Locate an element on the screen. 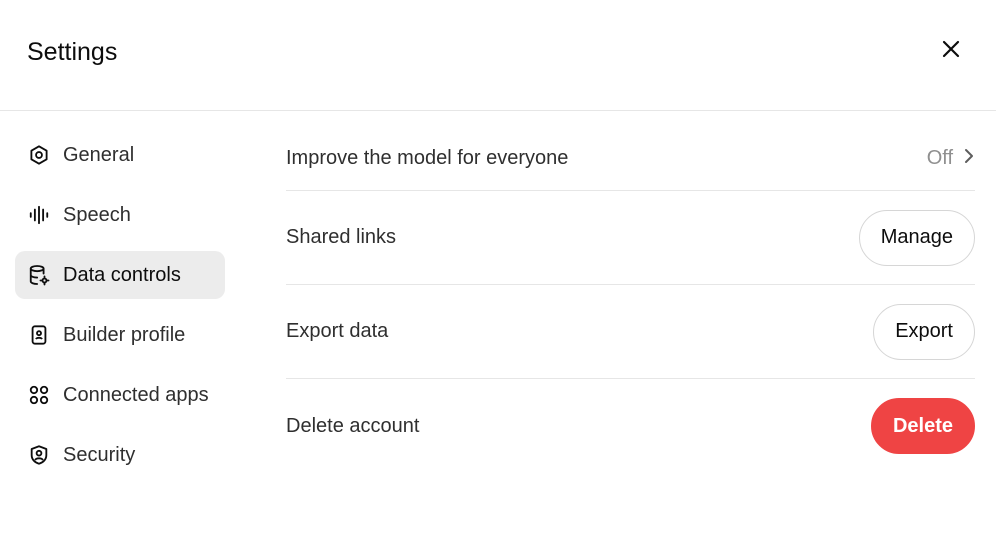 This screenshot has width=996, height=546. sidebar-item-general: General is located at coordinates (120, 155).